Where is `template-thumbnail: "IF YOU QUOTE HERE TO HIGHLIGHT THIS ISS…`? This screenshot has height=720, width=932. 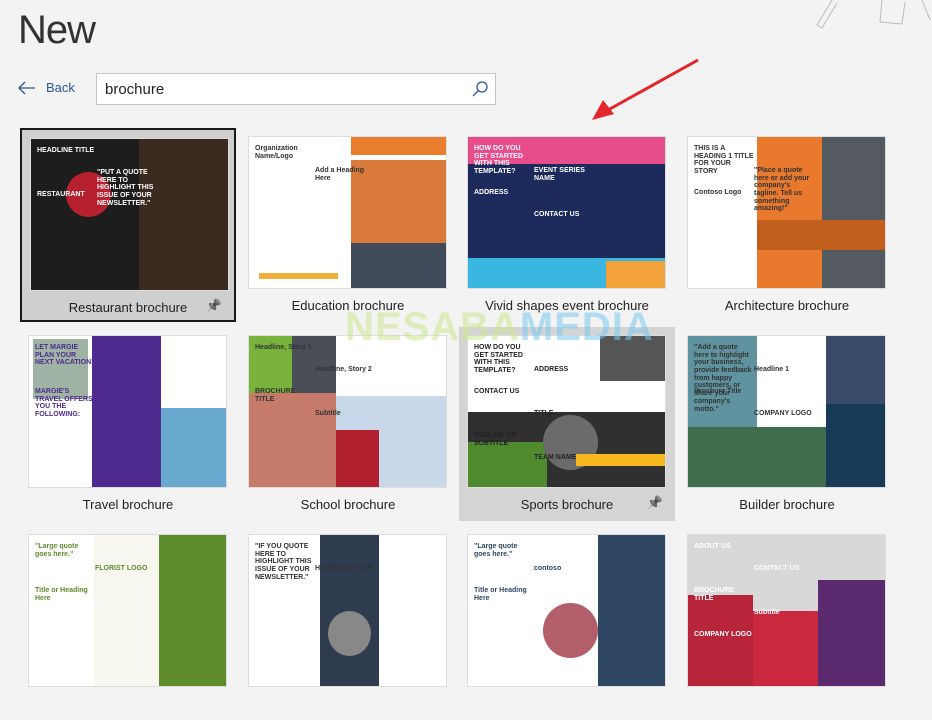
template-thumbnail: "IF YOU QUOTE HERE TO HIGHLIGHT THIS ISS… is located at coordinates (347, 610).